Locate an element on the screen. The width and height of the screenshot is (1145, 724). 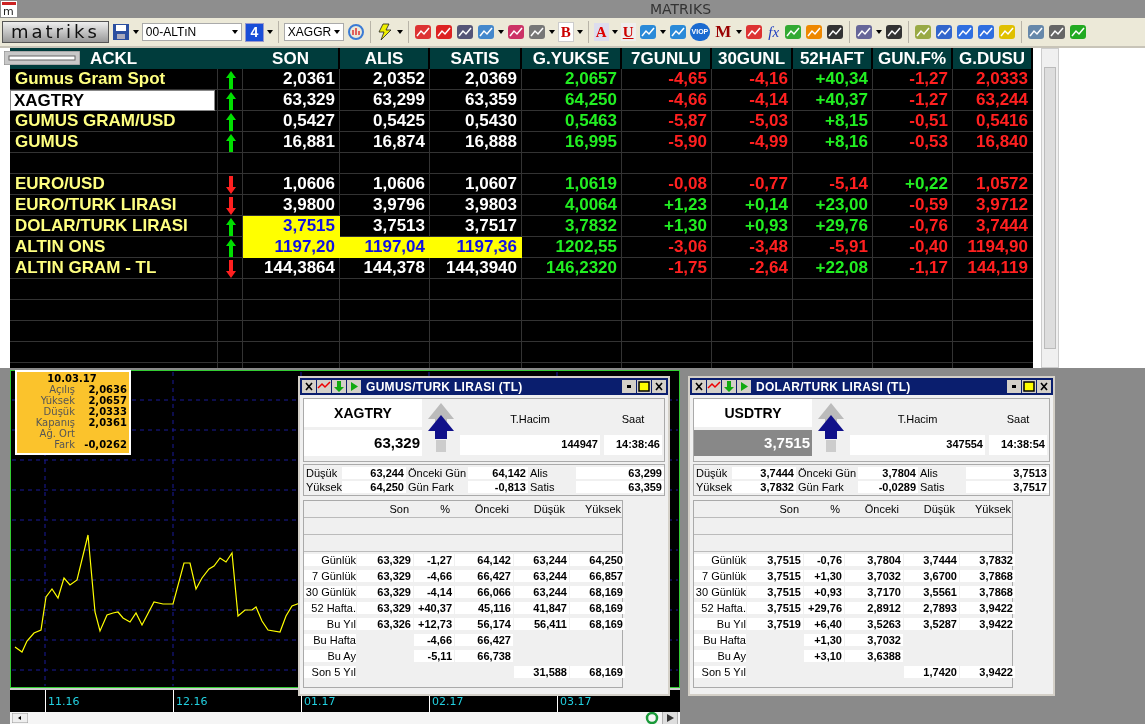
save-icon is located at coordinates (120, 32).